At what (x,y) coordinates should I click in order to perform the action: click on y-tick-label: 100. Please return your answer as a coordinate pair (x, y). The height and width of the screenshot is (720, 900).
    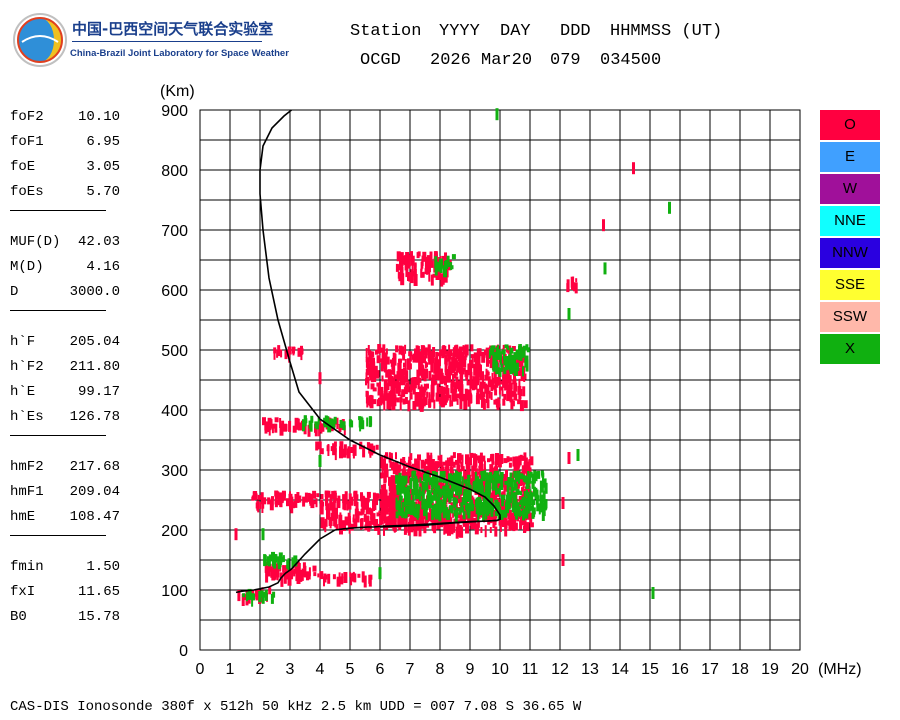
    Looking at the image, I should click on (174, 591).